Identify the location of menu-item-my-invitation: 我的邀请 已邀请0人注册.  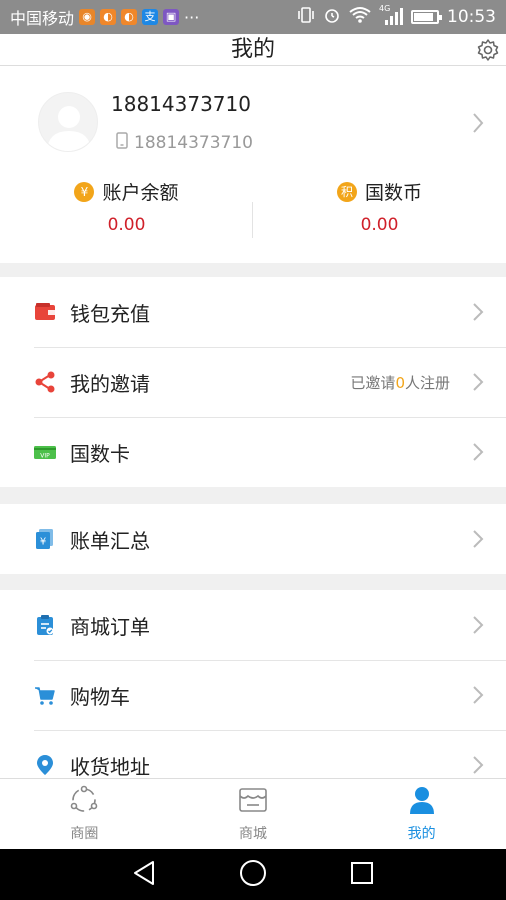
(253, 382).